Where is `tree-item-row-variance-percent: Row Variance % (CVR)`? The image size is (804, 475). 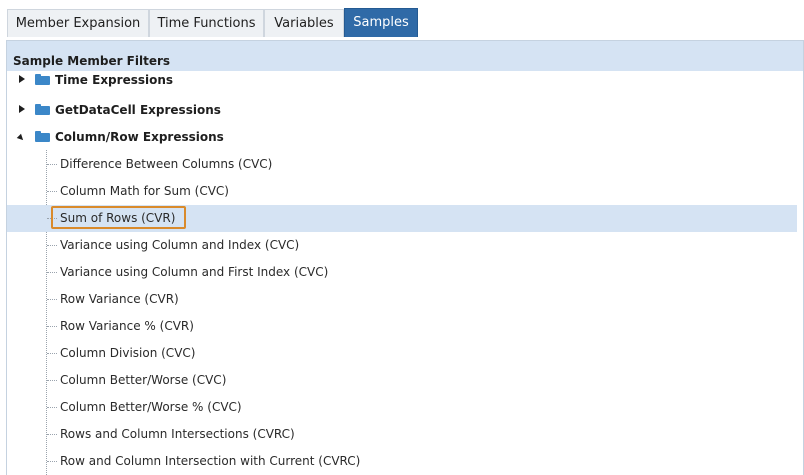
tree-item-row-variance-percent: Row Variance % (CVR) is located at coordinates (402, 326).